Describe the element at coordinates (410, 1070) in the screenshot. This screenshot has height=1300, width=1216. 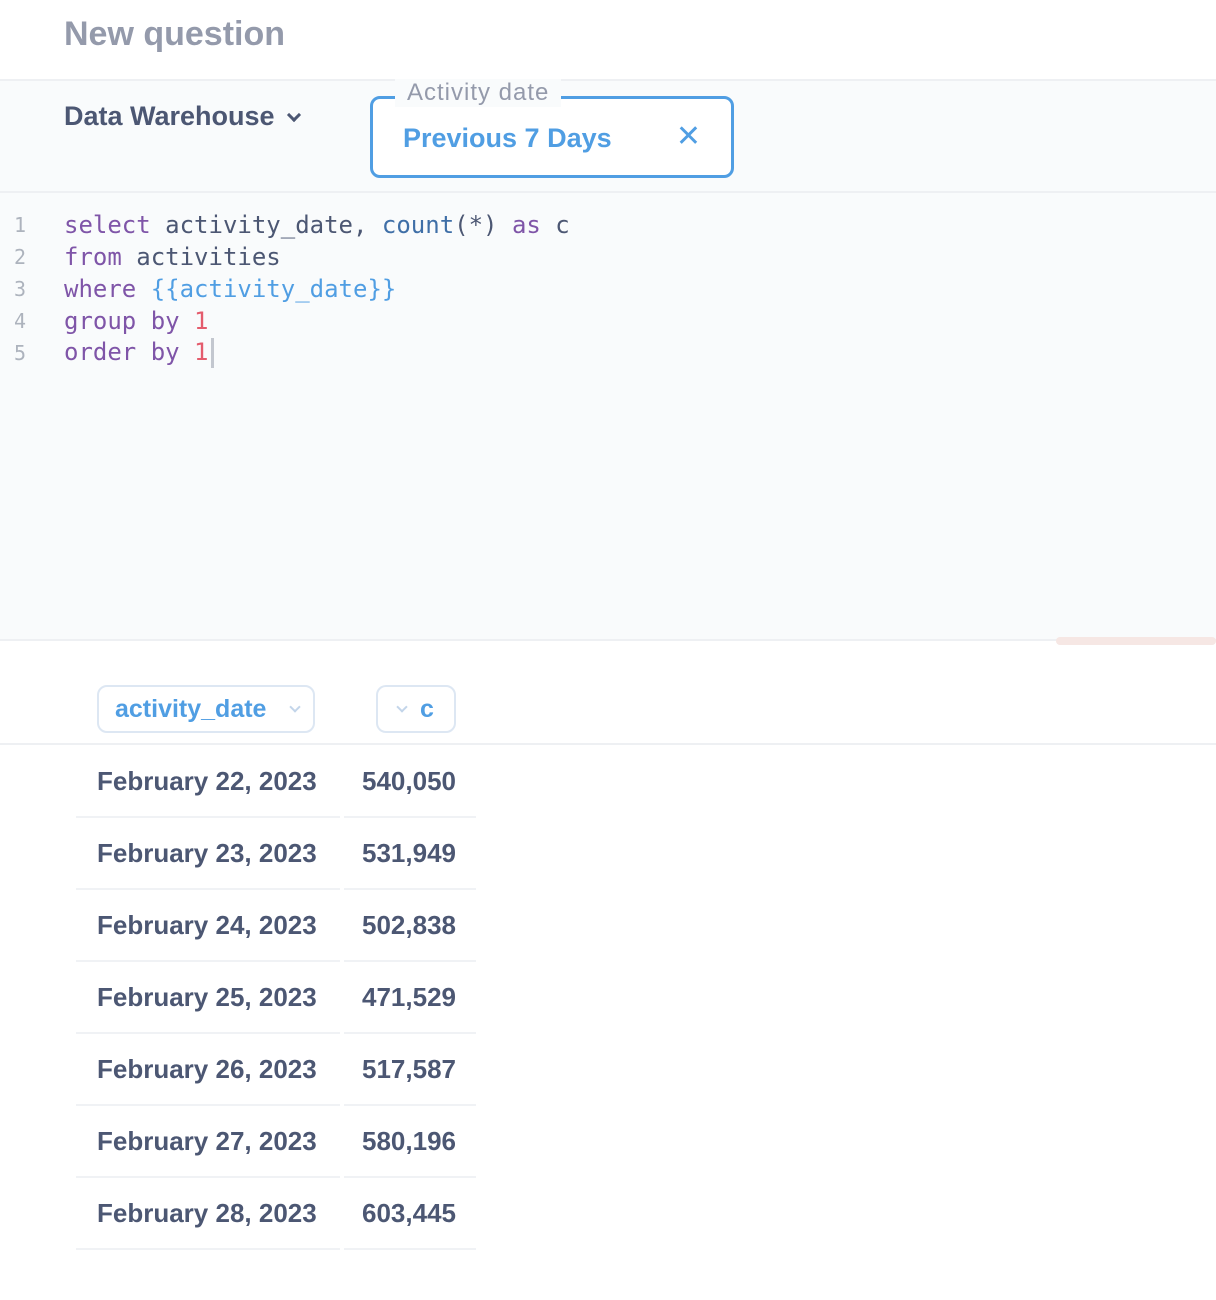
I see `cell-c: 517,587` at that location.